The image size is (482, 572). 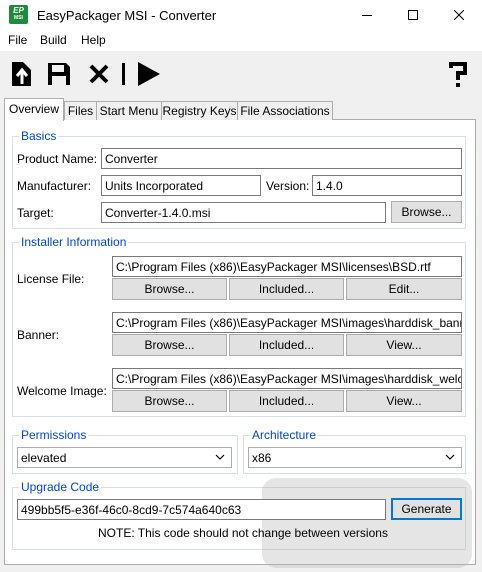 I want to click on product-name-input: Converter, so click(x=281, y=158).